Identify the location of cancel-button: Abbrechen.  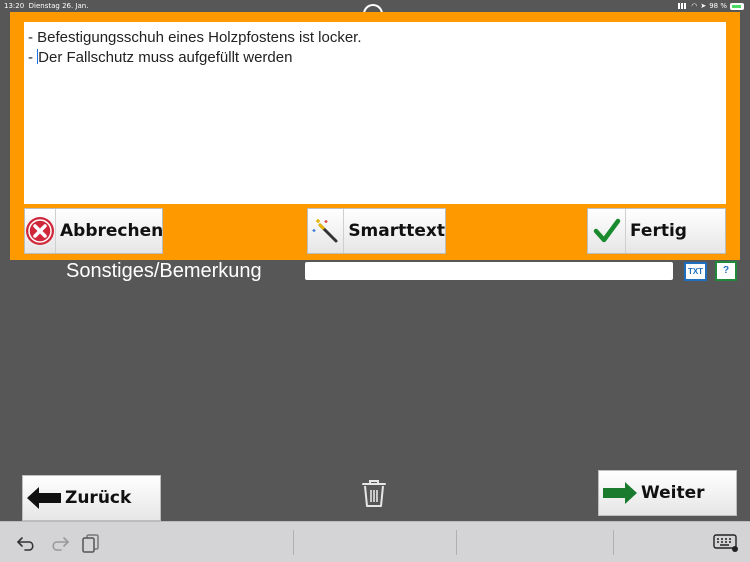
(93, 231).